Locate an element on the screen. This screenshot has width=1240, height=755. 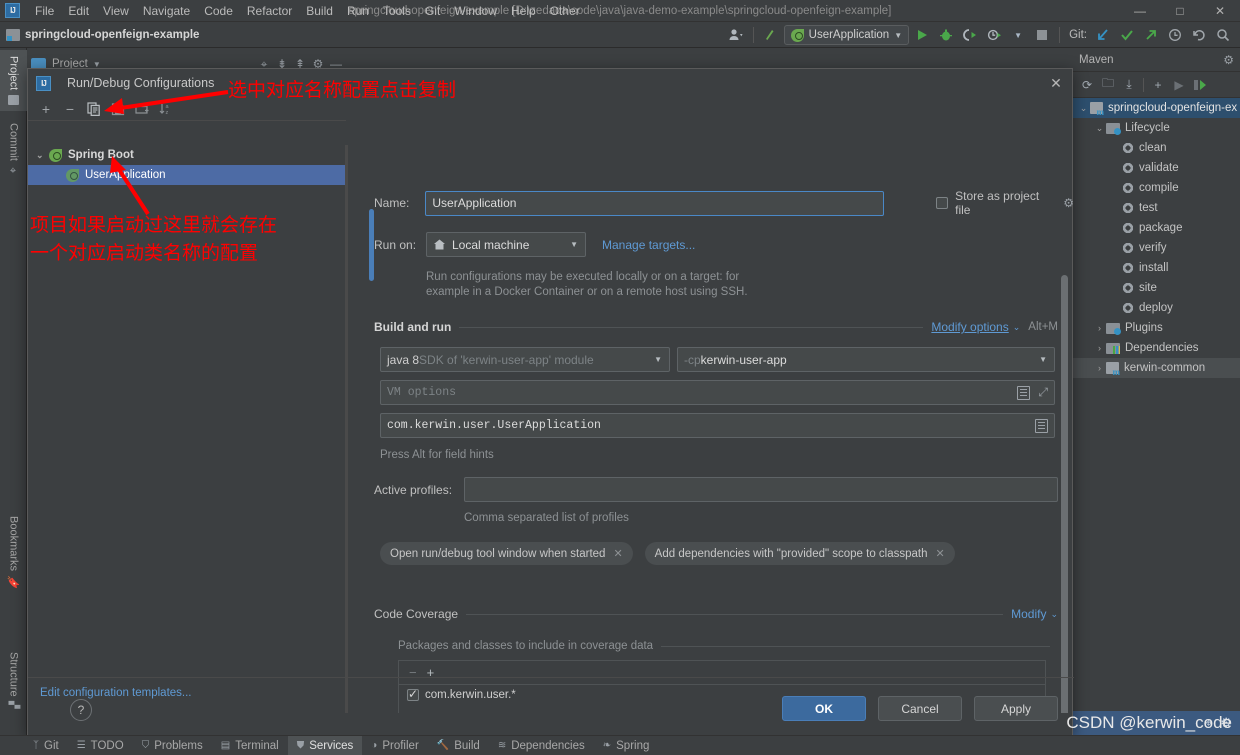
menu-item-refactor: Refactor is located at coordinates (269, 11).